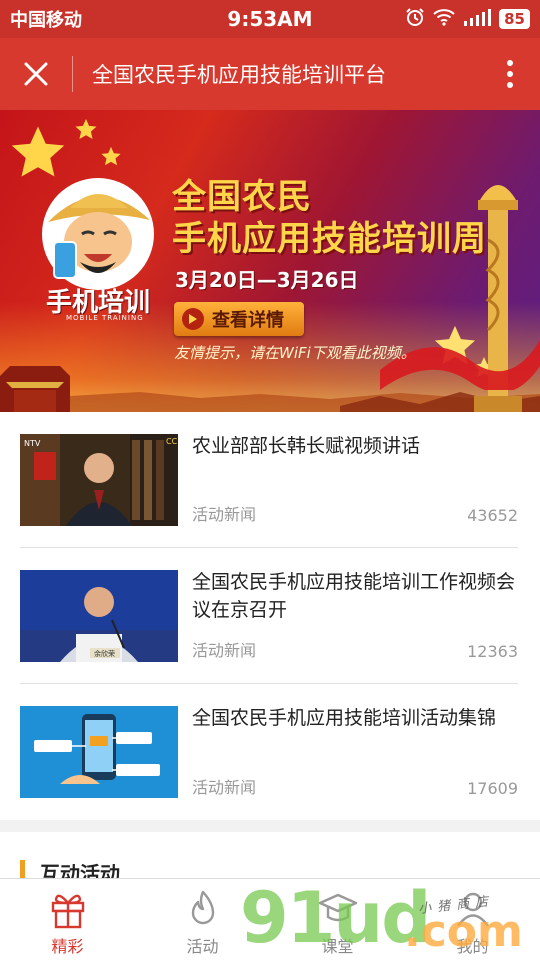  I want to click on banner-title: 全国农民 手机应用技能培训周, so click(329, 218).